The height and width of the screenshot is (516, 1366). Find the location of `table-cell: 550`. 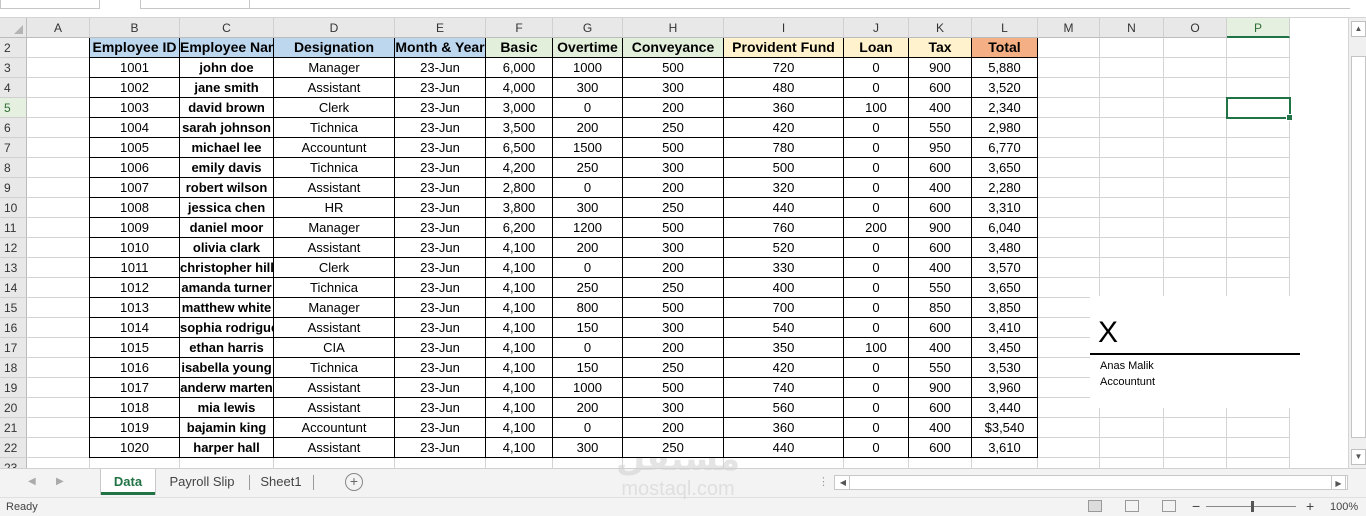

table-cell: 550 is located at coordinates (940, 128).